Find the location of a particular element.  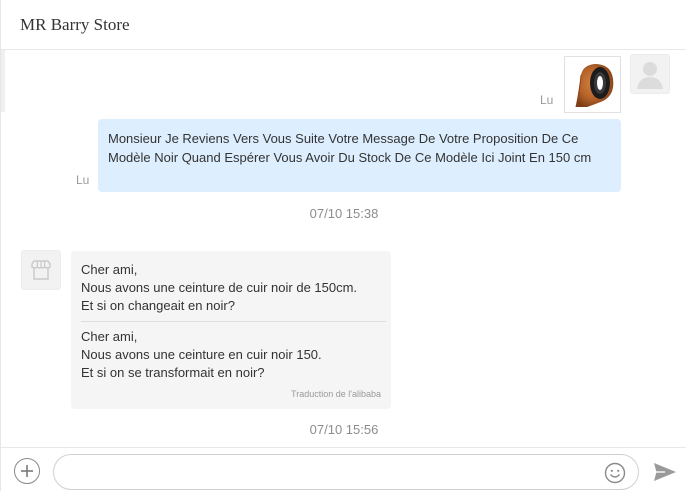

store-avatar is located at coordinates (41, 270).